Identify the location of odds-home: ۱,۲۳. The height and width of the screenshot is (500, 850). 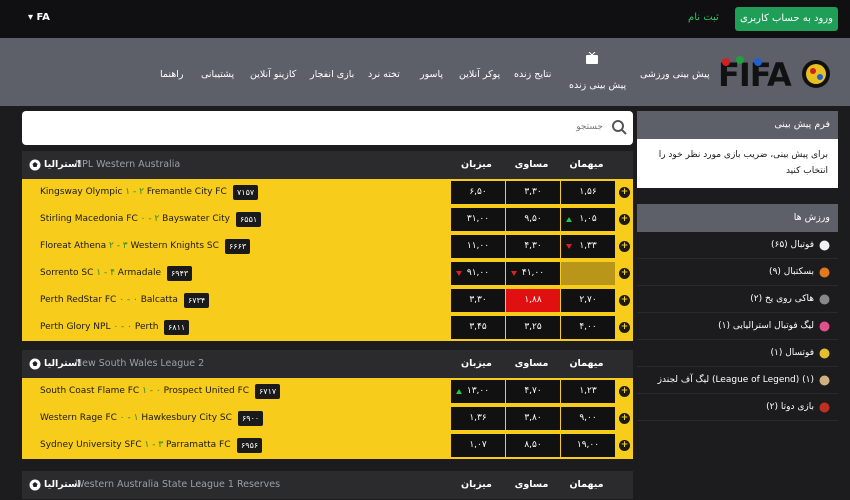
(588, 391).